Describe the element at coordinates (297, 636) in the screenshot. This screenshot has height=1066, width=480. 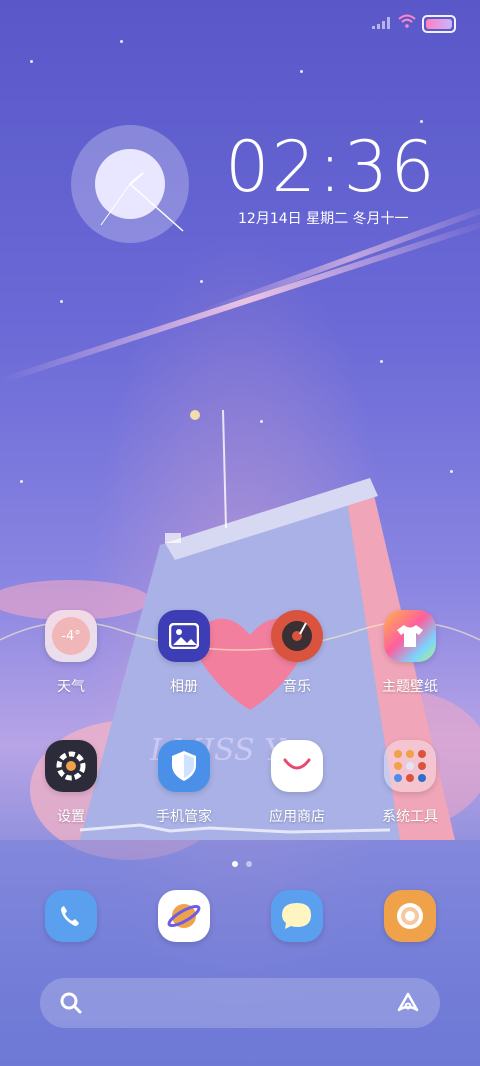
I see `music-icon` at that location.